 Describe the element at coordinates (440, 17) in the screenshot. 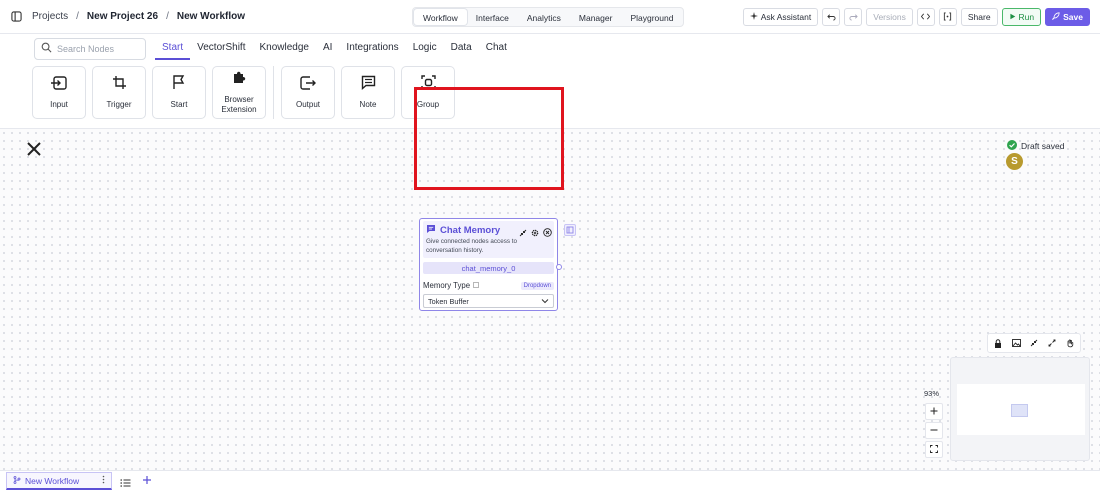

I see `tab-workflow: Workflow` at that location.